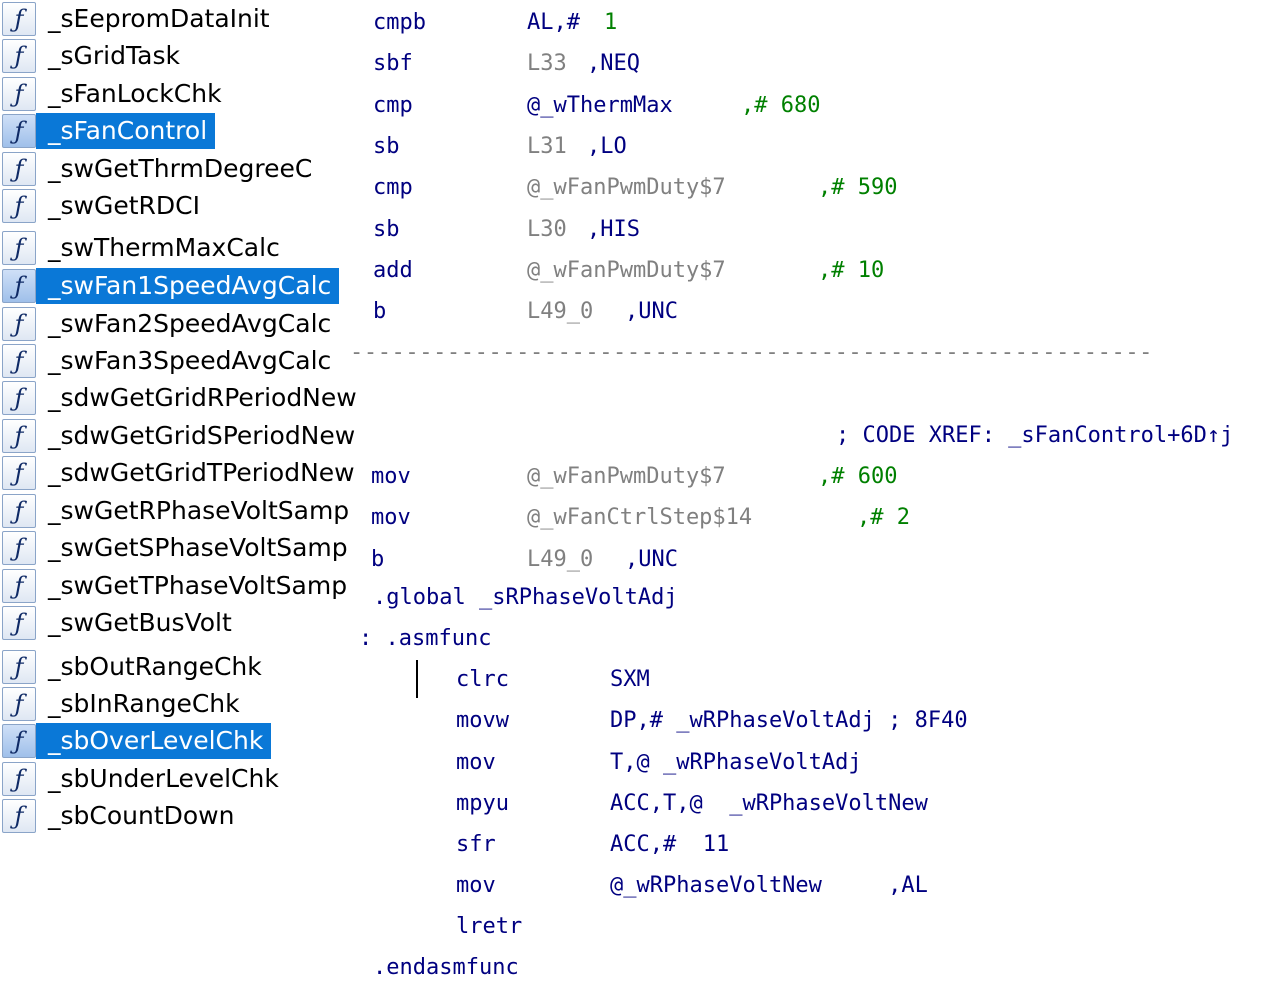  I want to click on asm-mnemonic: clrc, so click(482, 680).